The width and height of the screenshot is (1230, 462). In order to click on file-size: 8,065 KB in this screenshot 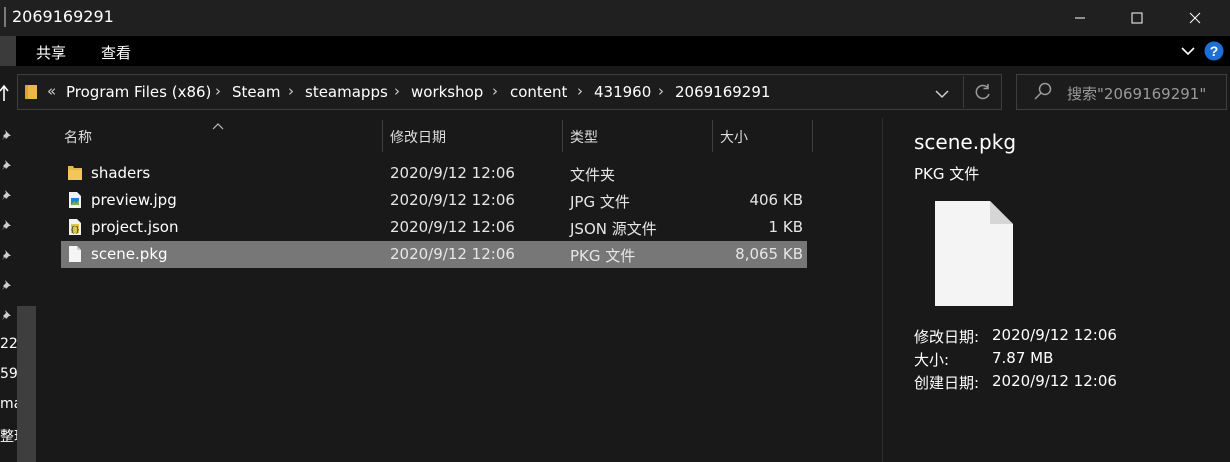, I will do `click(769, 254)`.